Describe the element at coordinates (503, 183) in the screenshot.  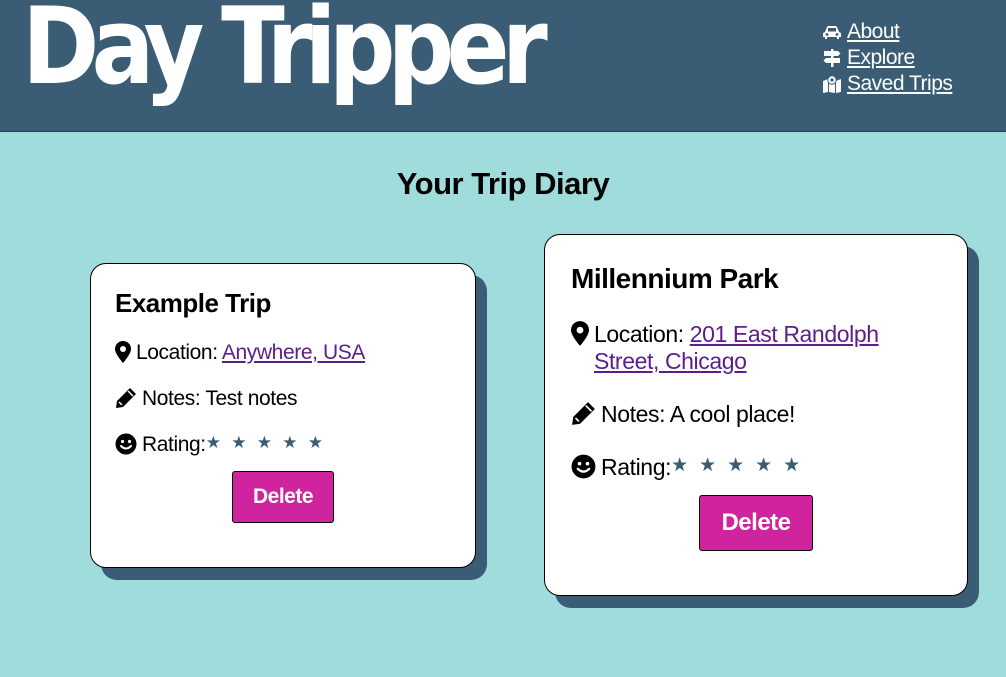
I see `page-title: Your Trip Diary` at that location.